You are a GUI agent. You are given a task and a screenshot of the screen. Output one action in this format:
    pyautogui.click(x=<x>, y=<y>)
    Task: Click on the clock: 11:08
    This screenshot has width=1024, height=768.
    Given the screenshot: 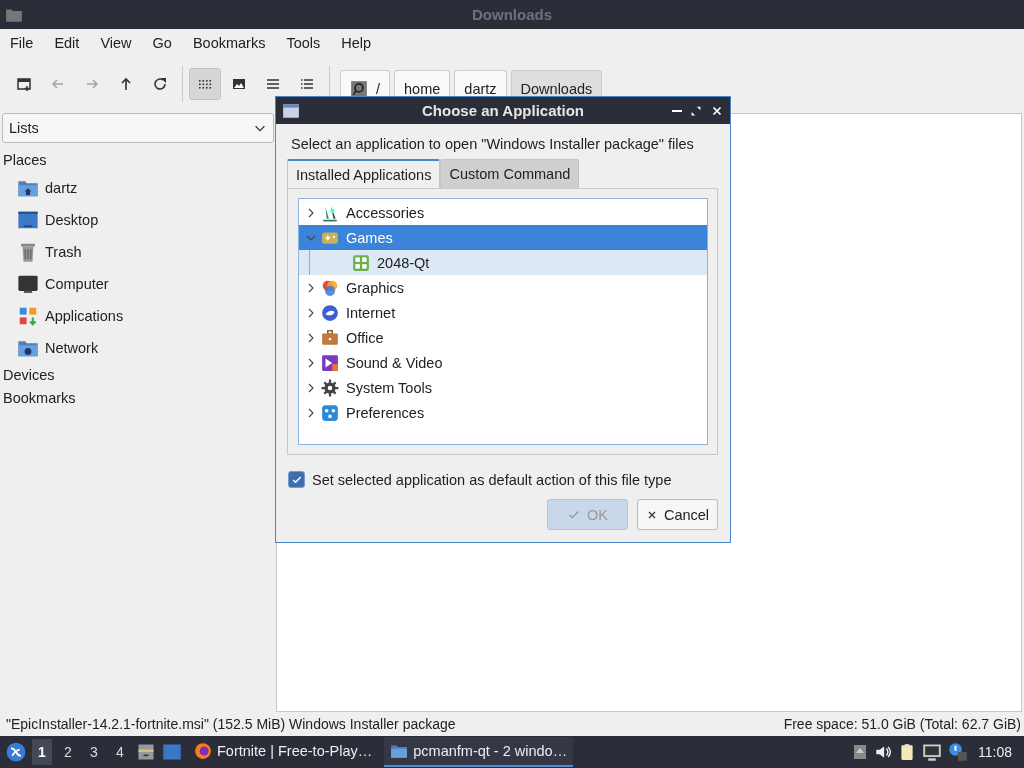 What is the action you would take?
    pyautogui.click(x=995, y=752)
    